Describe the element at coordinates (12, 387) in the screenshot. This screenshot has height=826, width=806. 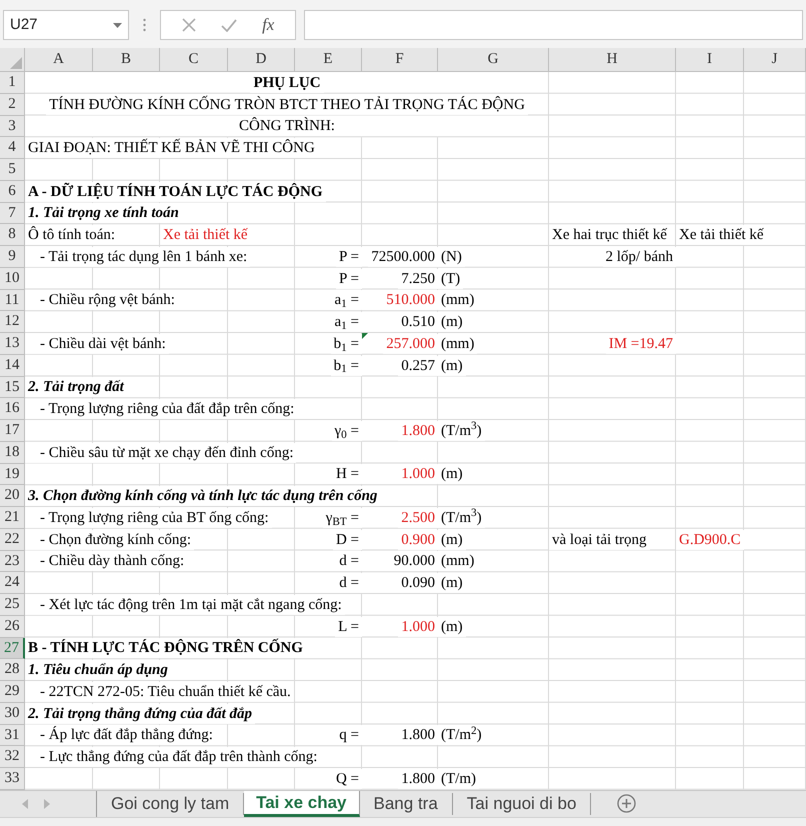
I see `row-header: 15` at that location.